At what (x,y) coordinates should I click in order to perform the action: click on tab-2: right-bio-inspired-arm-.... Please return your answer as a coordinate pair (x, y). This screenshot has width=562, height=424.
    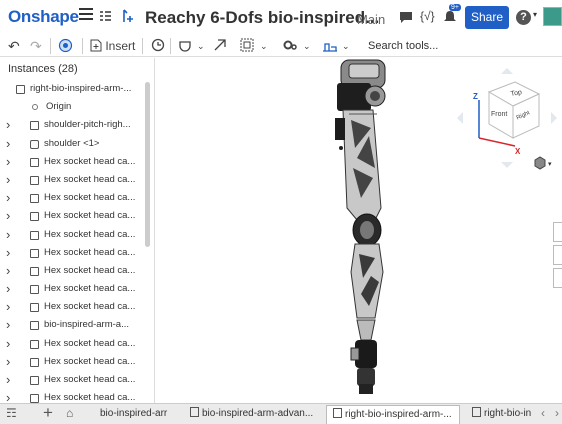
    Looking at the image, I should click on (393, 414).